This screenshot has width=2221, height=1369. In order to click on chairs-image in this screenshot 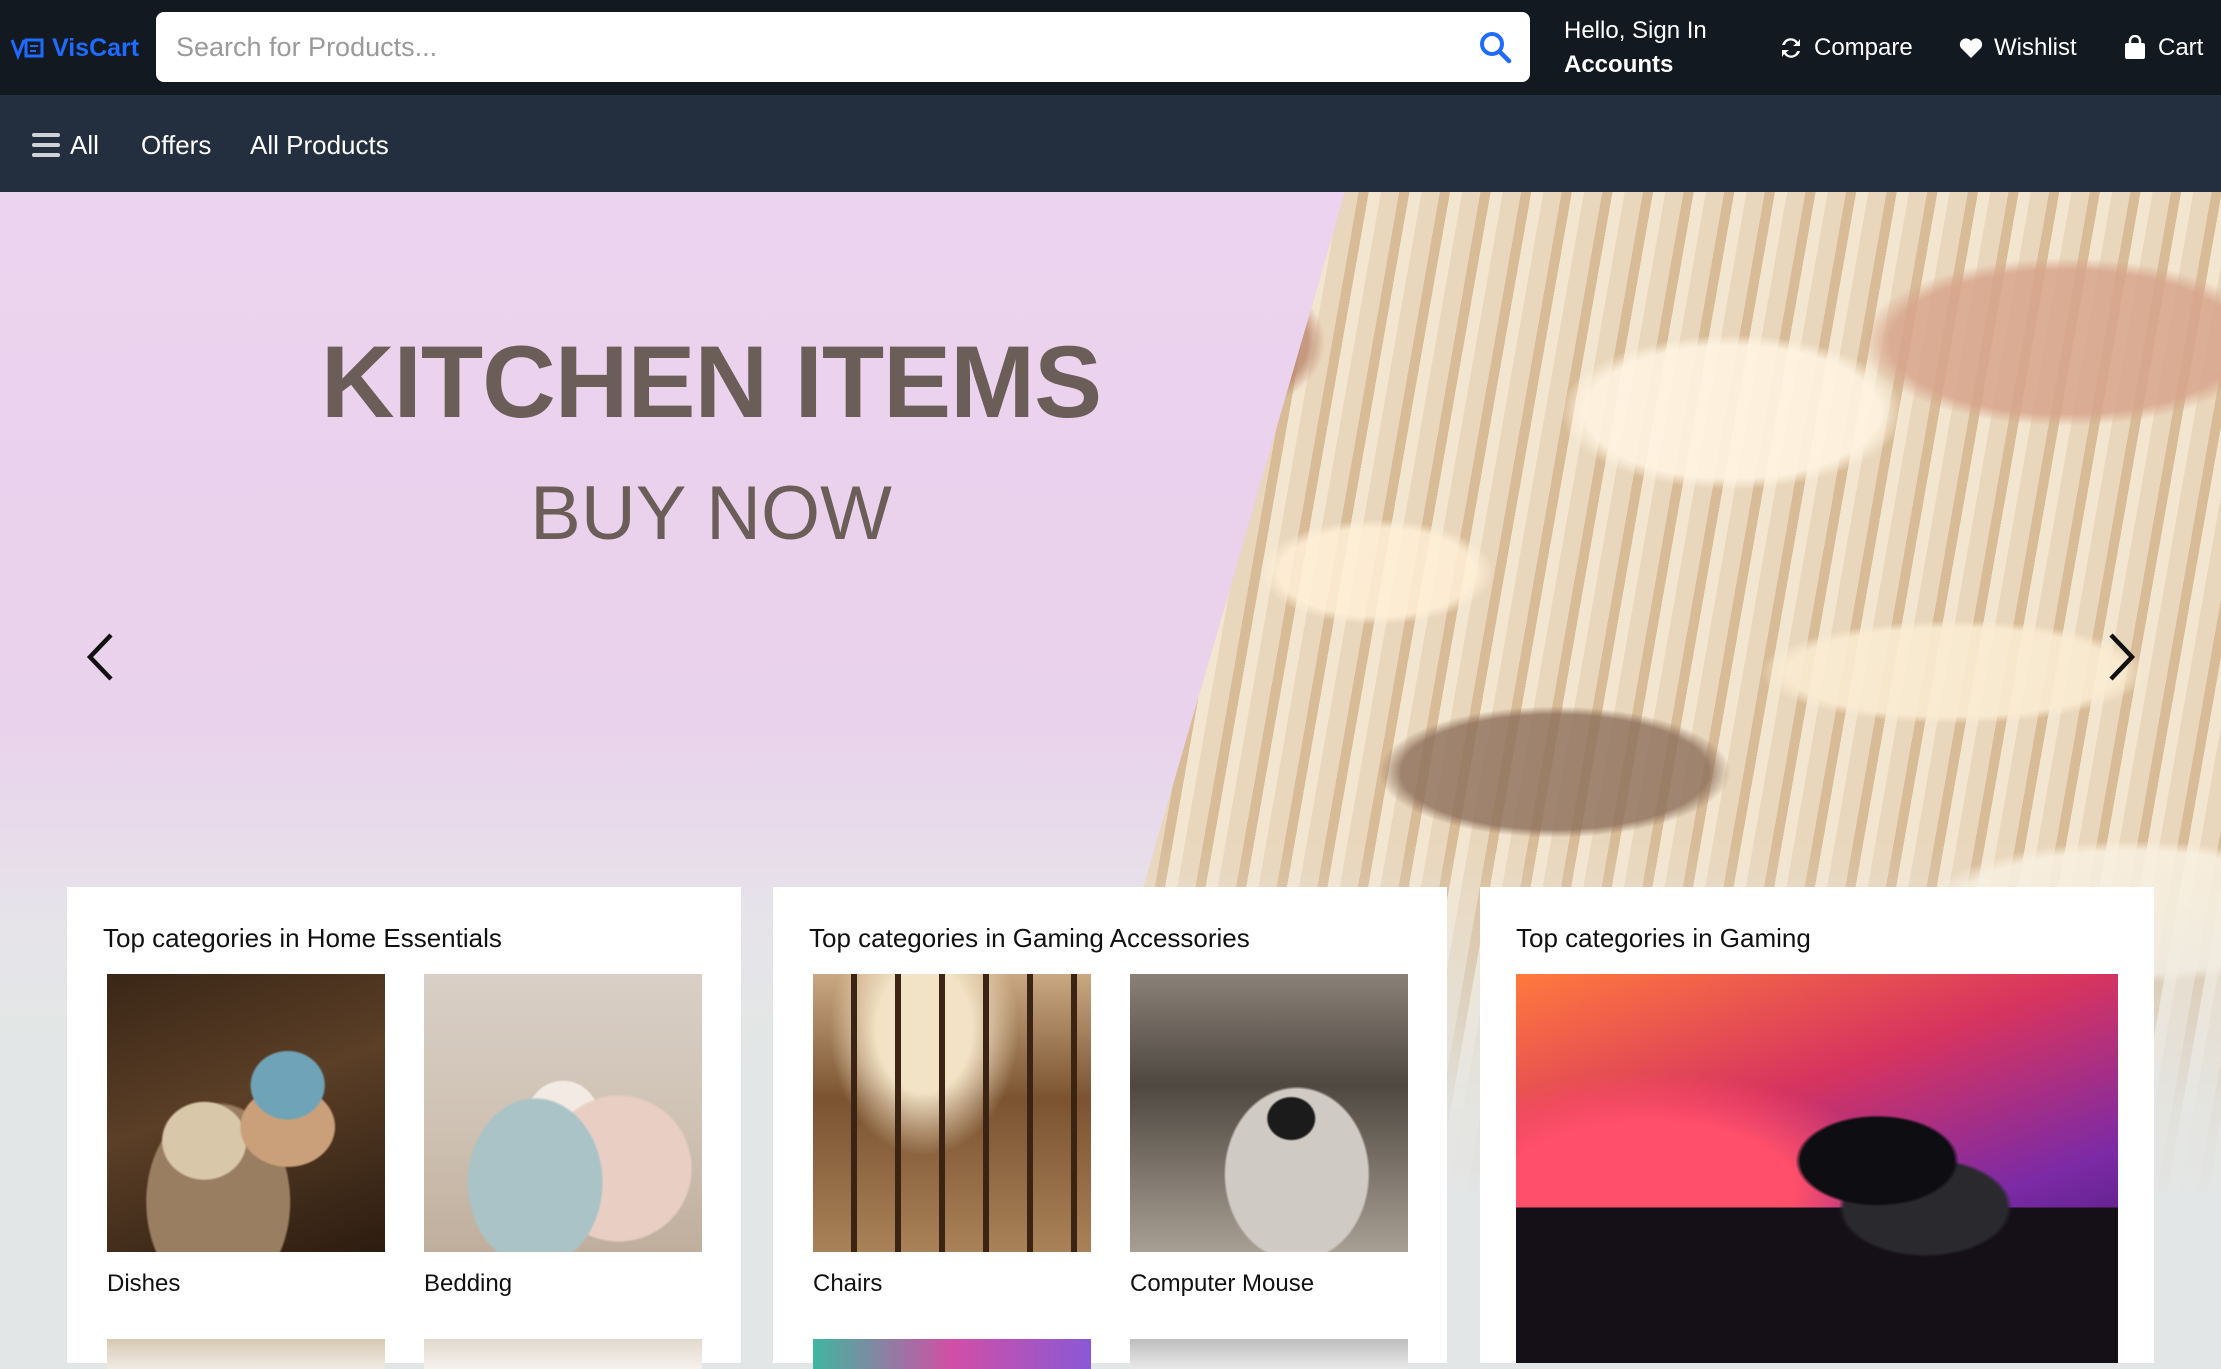, I will do `click(952, 1113)`.